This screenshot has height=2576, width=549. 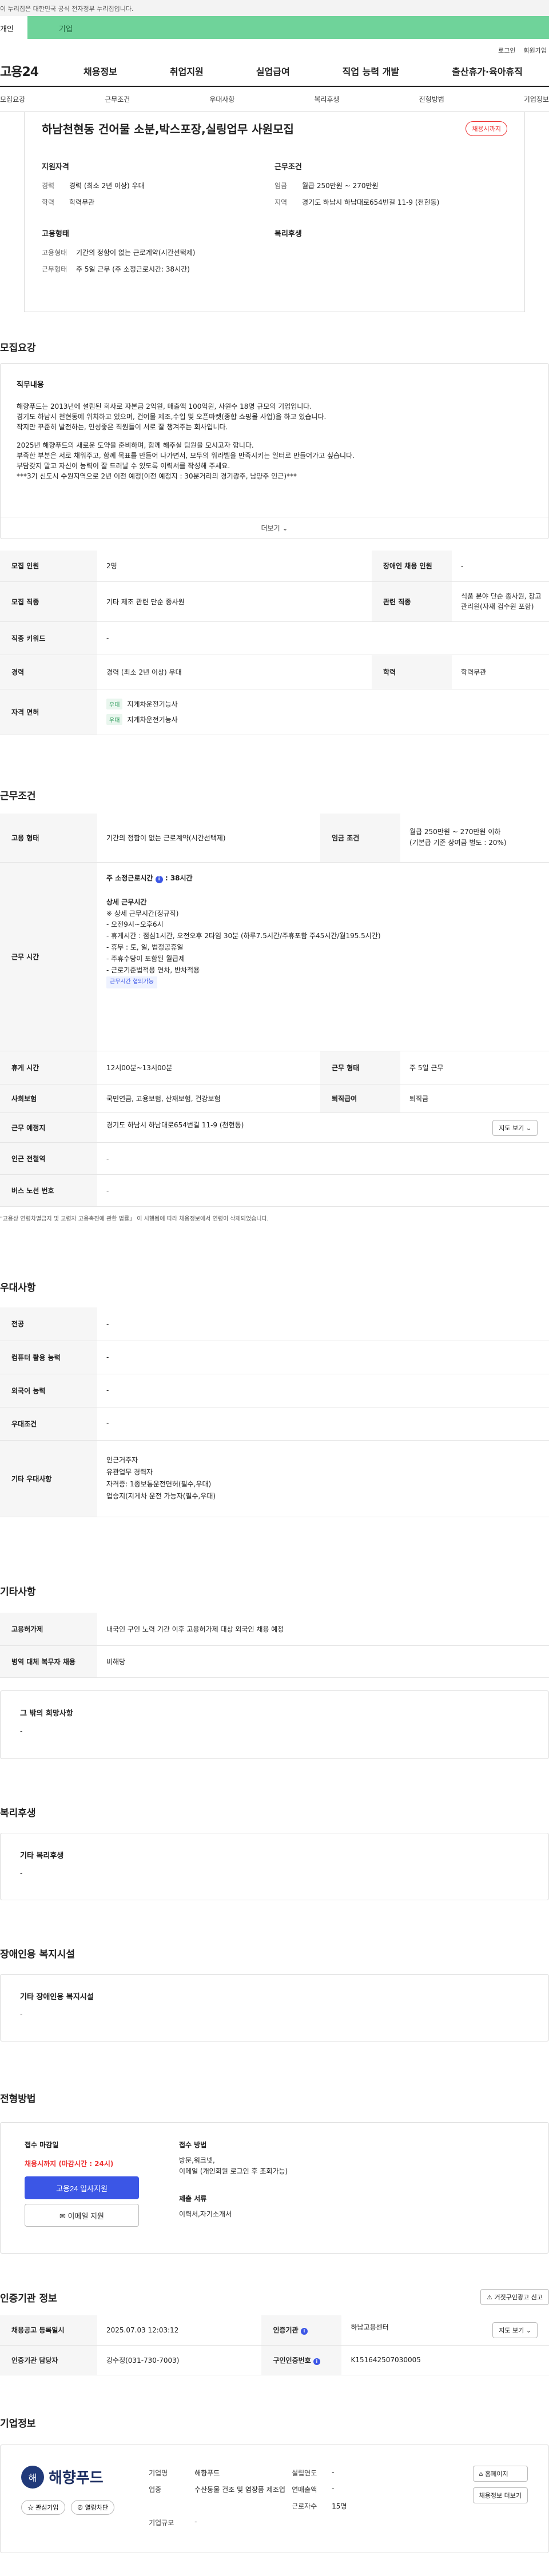 What do you see at coordinates (274, 712) in the screenshot?
I see `table-row: 자격 면허 우대 지게차운전기능사 우대 지게차운전기능사` at bounding box center [274, 712].